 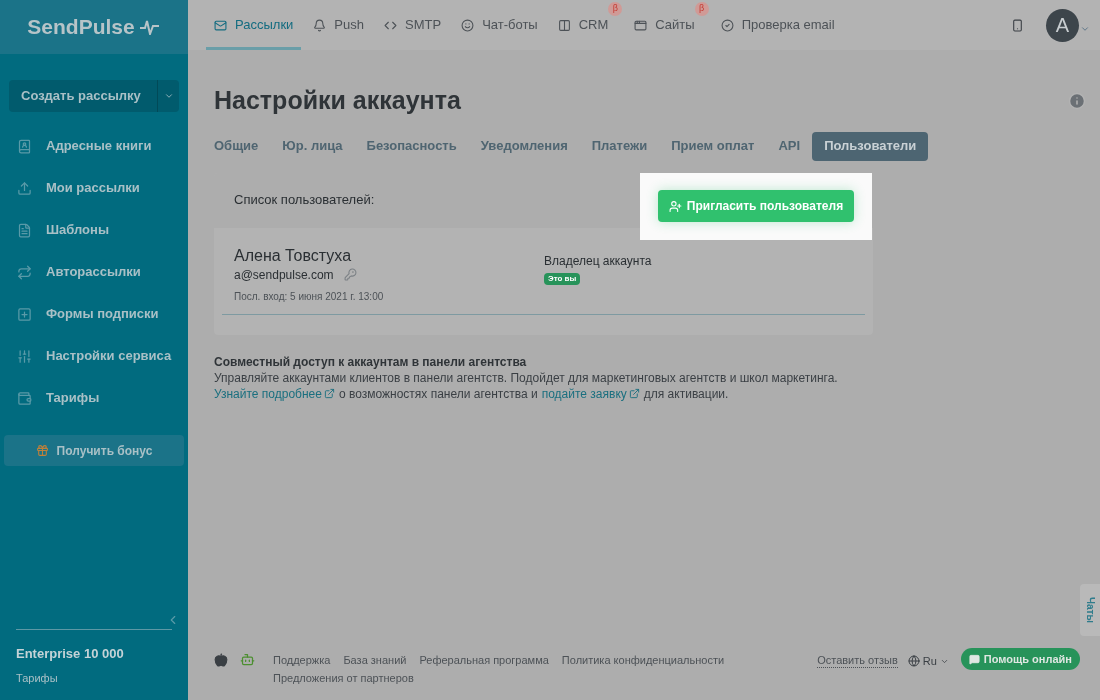 What do you see at coordinates (438, 393) in the screenshot?
I see `agency-text: о возможностях панели агентства и` at bounding box center [438, 393].